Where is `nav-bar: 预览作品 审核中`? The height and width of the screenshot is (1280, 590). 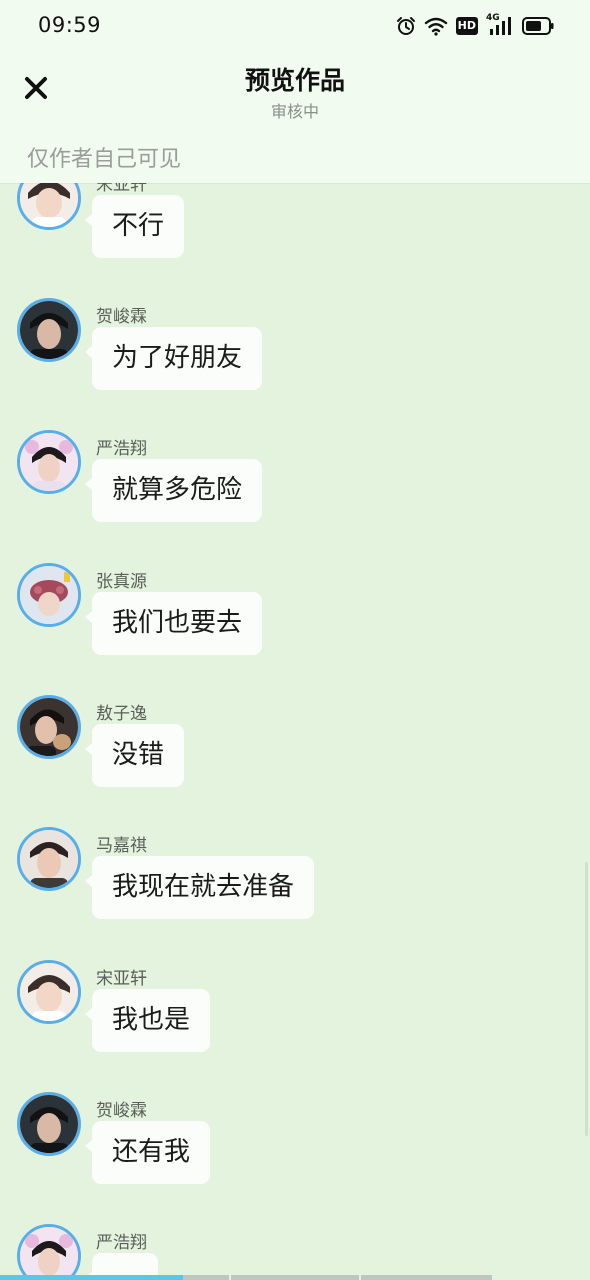
nav-bar: 预览作品 审核中 is located at coordinates (295, 90).